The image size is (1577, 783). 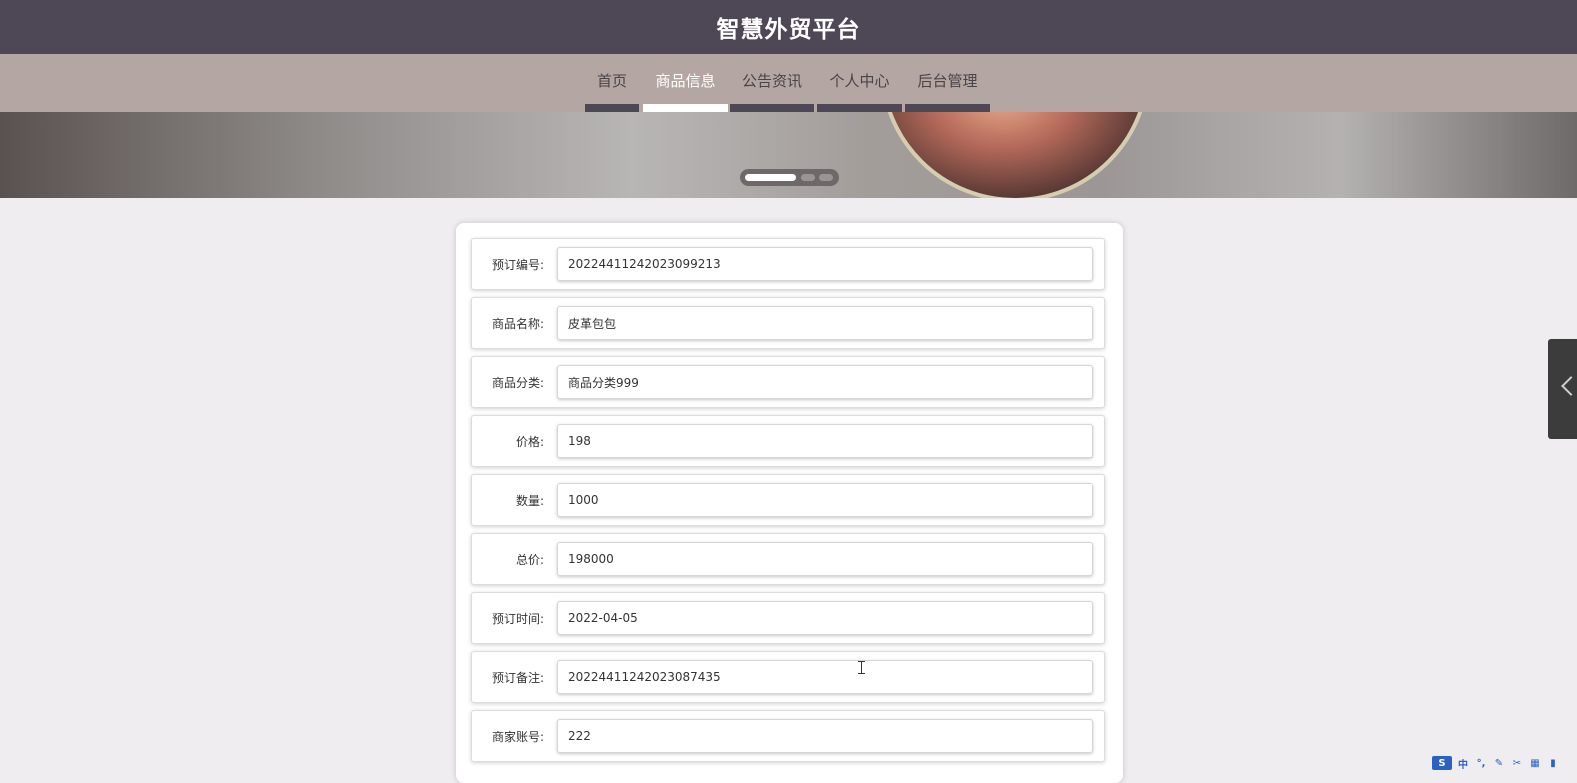 What do you see at coordinates (529, 441) in the screenshot?
I see `price-label: 价格:` at bounding box center [529, 441].